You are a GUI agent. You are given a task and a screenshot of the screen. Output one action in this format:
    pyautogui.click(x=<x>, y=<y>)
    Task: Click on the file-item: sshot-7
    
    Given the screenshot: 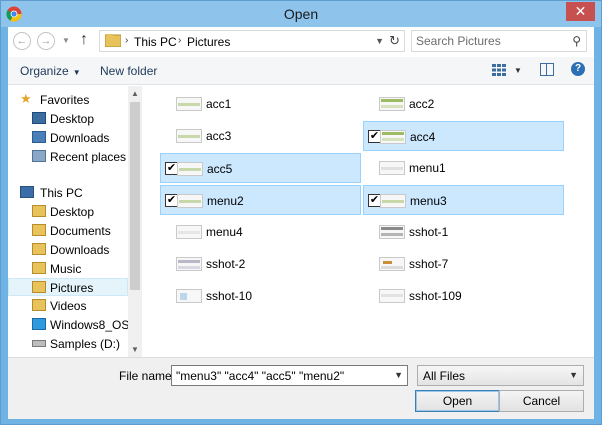 What is the action you would take?
    pyautogui.click(x=463, y=264)
    